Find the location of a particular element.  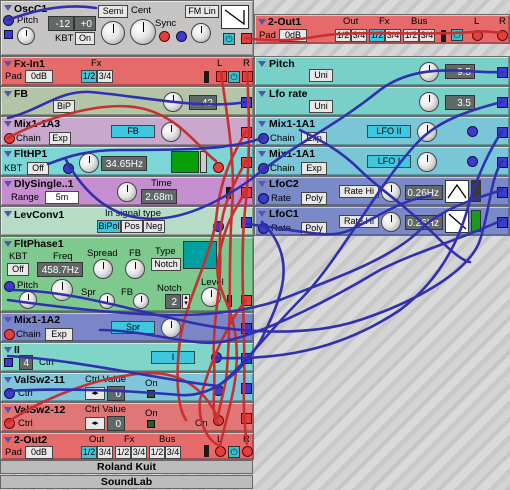

spread-knob is located at coordinates (103, 269).